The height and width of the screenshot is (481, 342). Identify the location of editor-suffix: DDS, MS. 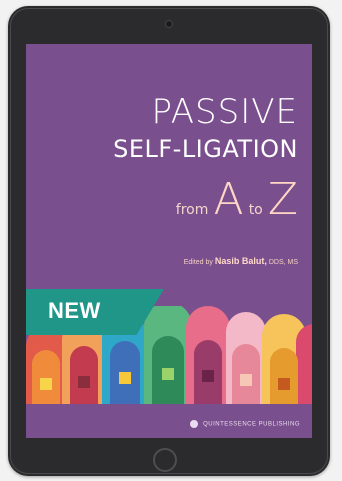
(283, 262).